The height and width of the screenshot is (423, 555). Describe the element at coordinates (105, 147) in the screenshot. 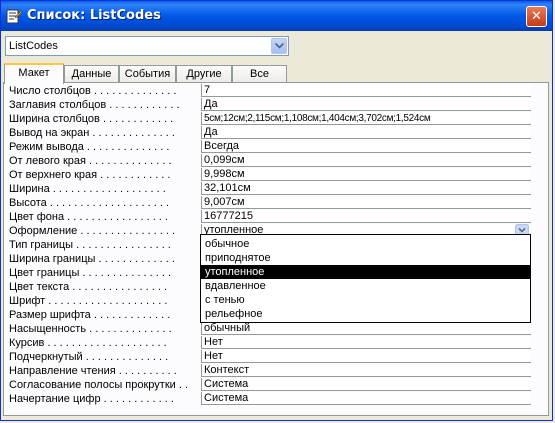

I see `property-label: Режим вывода . . . . . . . . . . . . . .` at that location.